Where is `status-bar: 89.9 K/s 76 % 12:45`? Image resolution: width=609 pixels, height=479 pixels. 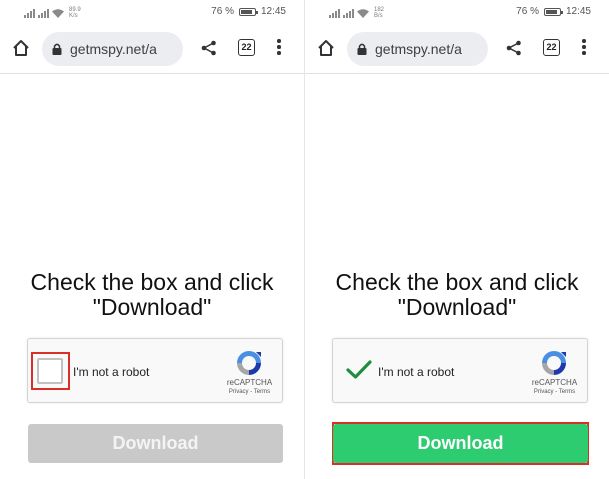
status-bar: 89.9 K/s 76 % 12:45 is located at coordinates (152, 12).